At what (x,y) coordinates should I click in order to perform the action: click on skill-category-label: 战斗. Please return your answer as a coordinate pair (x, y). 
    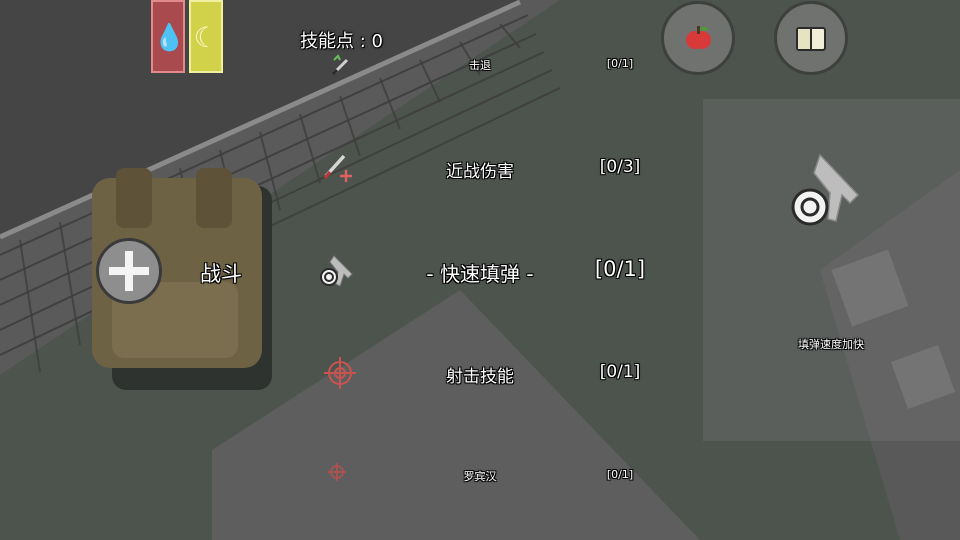
    Looking at the image, I should click on (221, 274).